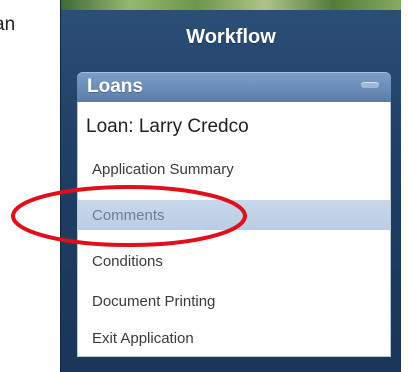 The width and height of the screenshot is (409, 372). What do you see at coordinates (234, 215) in the screenshot?
I see `menu-item-comments: Comments` at bounding box center [234, 215].